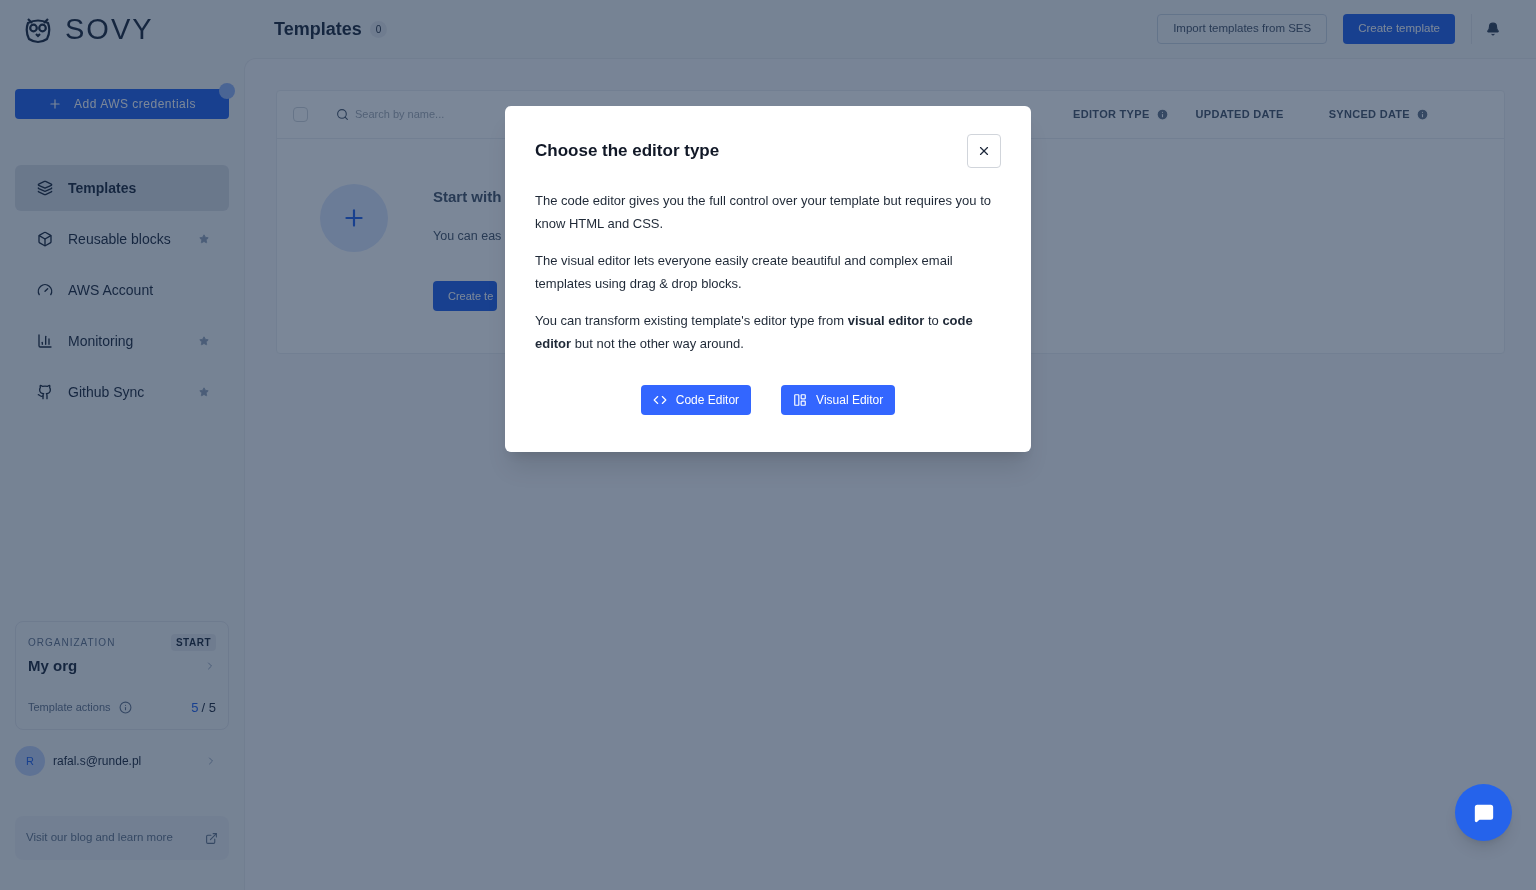  Describe the element at coordinates (318, 29) in the screenshot. I see `page-title: Templates` at that location.